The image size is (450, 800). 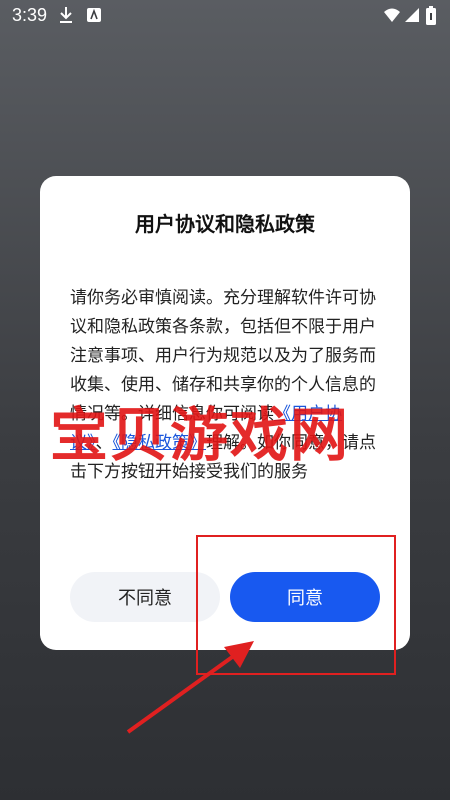 I want to click on signal-icon, so click(x=412, y=17).